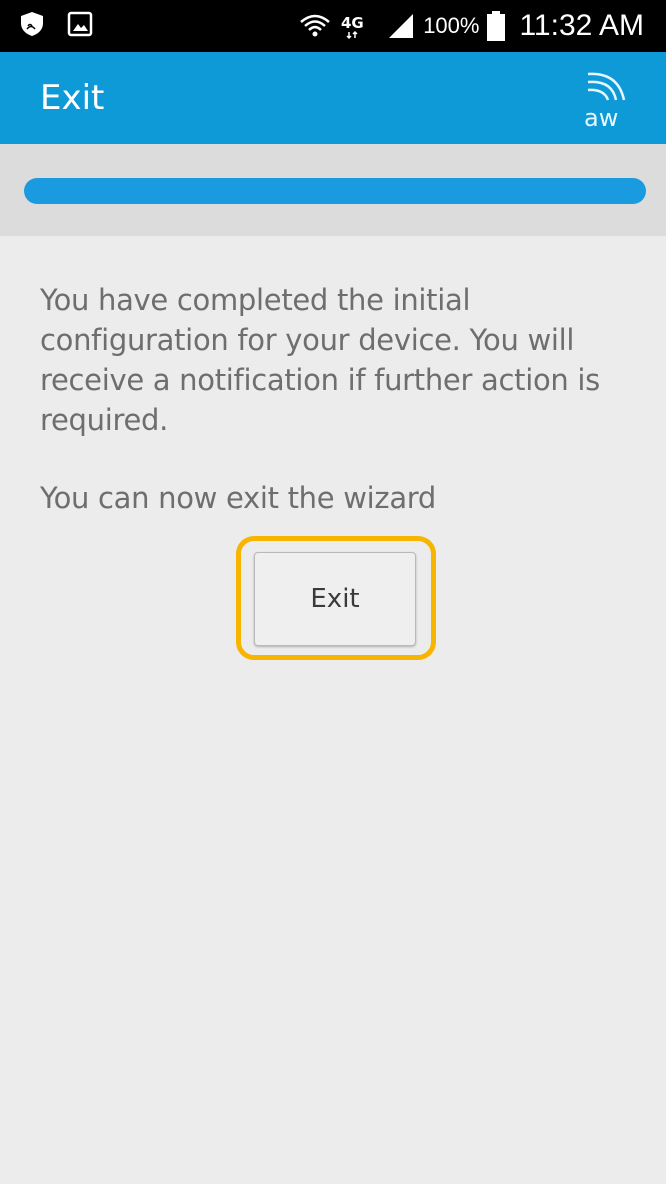 This screenshot has height=1184, width=666. I want to click on status-time: 11:32 AM, so click(581, 25).